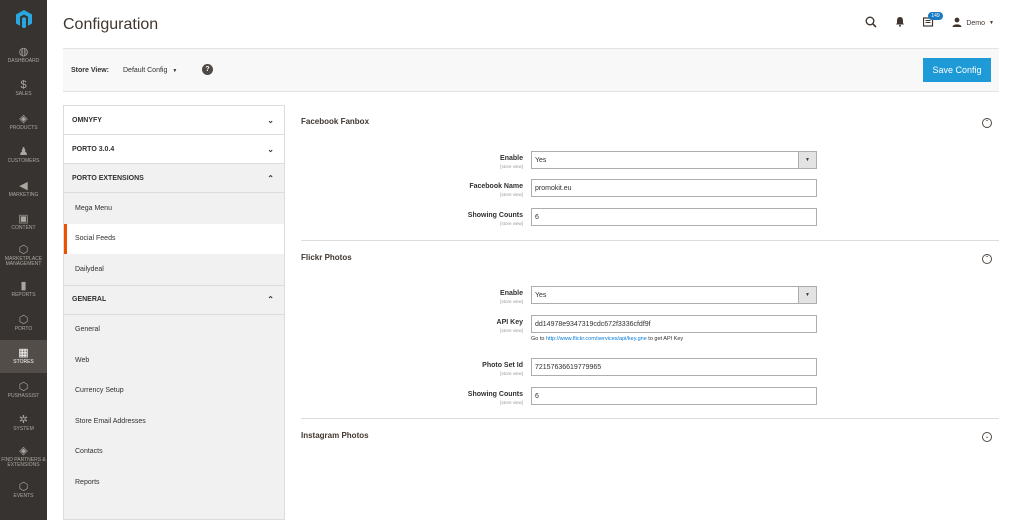 The image size is (1024, 520). Describe the element at coordinates (674, 188) in the screenshot. I see `facebook-name-input: promokit.eu` at that location.